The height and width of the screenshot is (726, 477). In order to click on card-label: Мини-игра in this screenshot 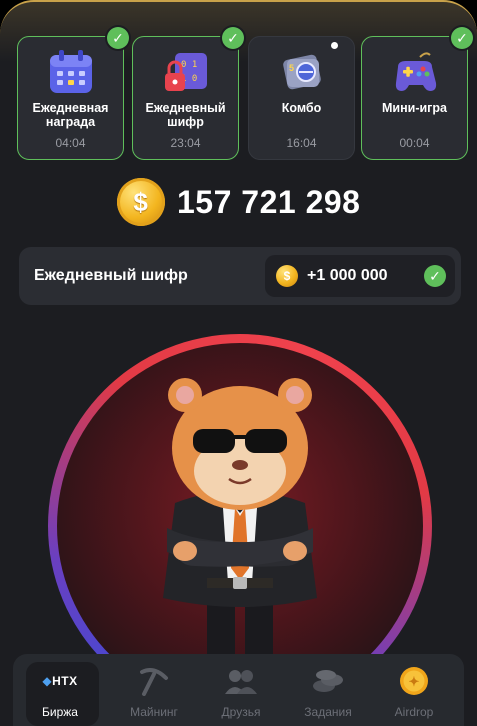, I will do `click(414, 108)`.